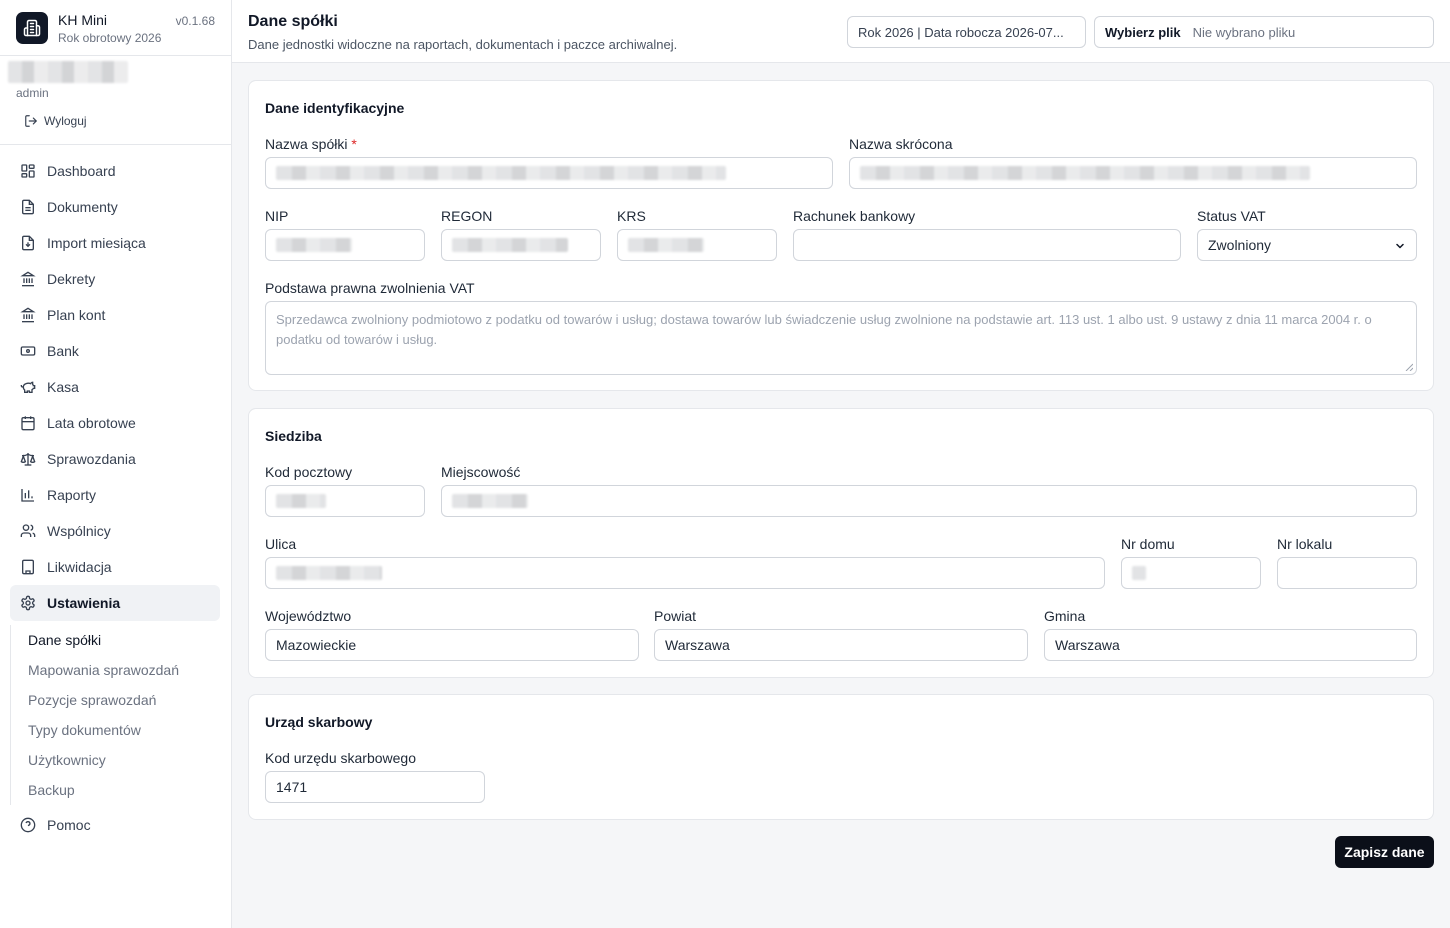 This screenshot has height=928, width=1450. What do you see at coordinates (901, 144) in the screenshot?
I see `short-name-label: Nazwa skrócona` at bounding box center [901, 144].